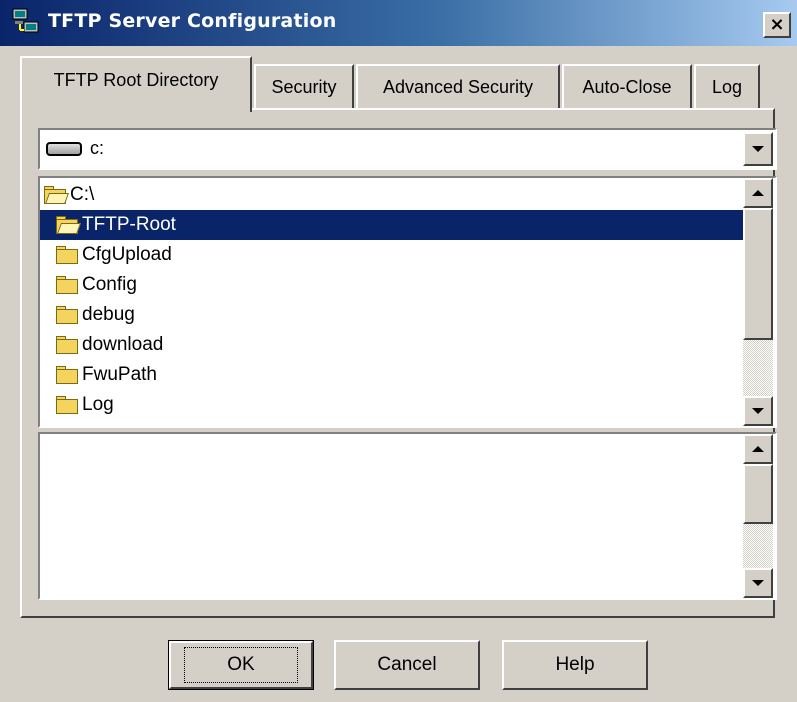 Image resolution: width=797 pixels, height=702 pixels. Describe the element at coordinates (136, 80) in the screenshot. I see `tab-label: TFTP Root Directory` at that location.